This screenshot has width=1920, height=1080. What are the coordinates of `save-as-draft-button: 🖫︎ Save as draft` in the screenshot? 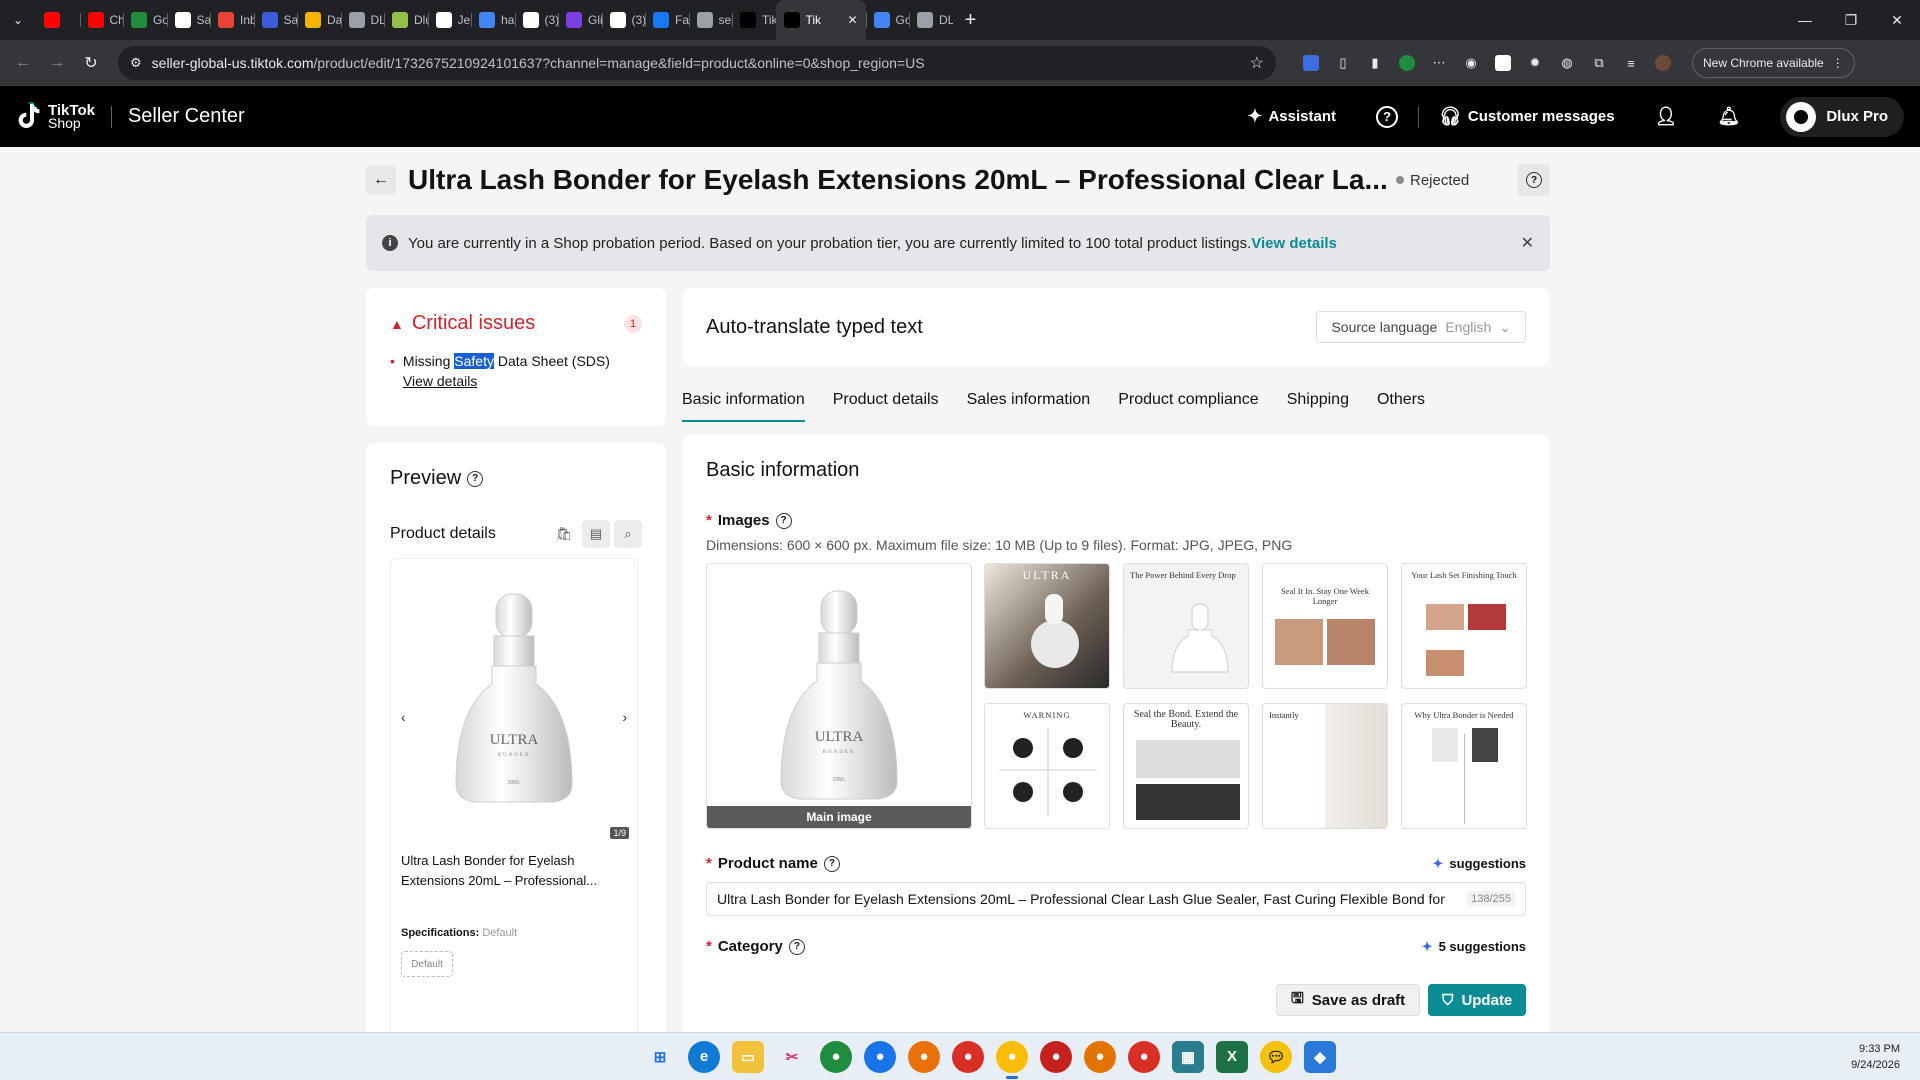 It's located at (1348, 1000).